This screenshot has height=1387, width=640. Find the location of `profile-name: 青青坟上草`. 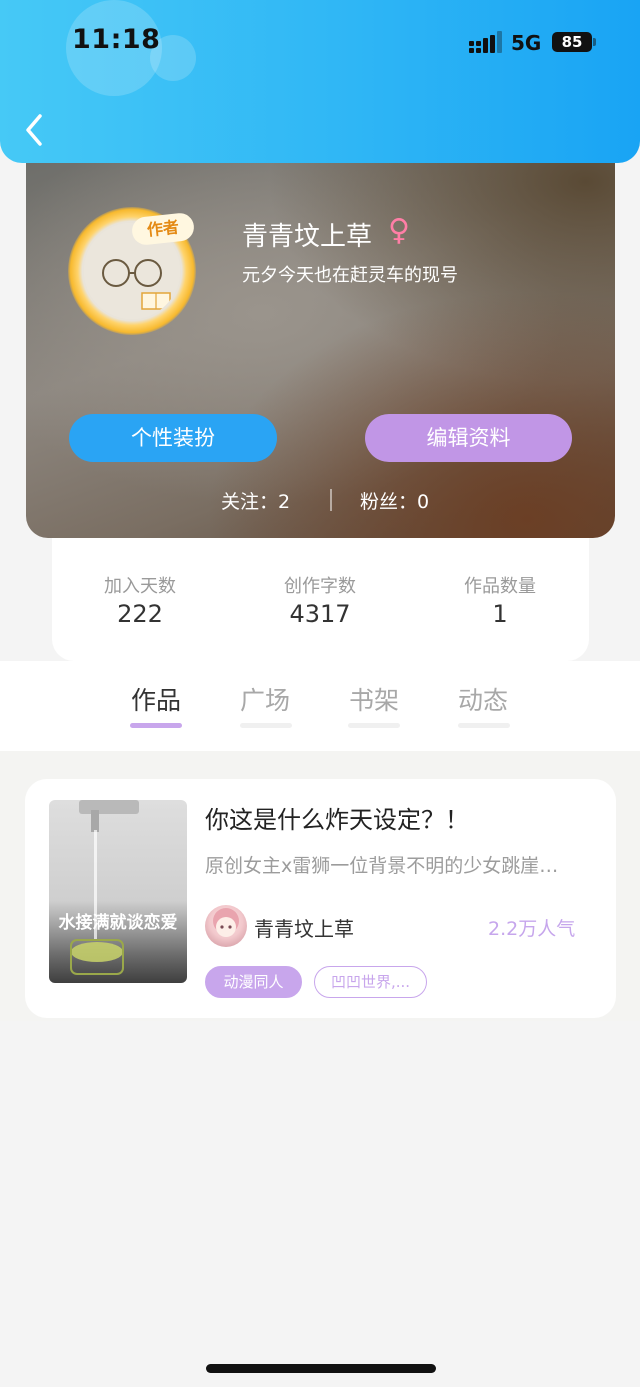

profile-name: 青青坟上草 is located at coordinates (307, 237).